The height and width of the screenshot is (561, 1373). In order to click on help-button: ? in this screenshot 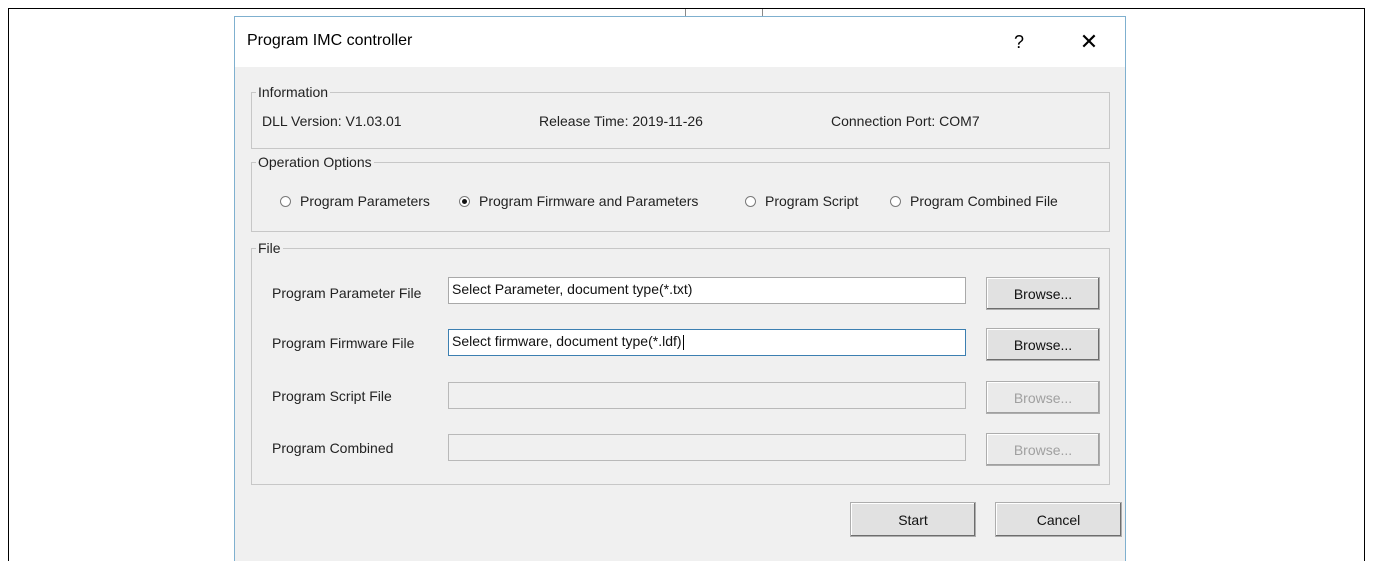, I will do `click(1019, 42)`.